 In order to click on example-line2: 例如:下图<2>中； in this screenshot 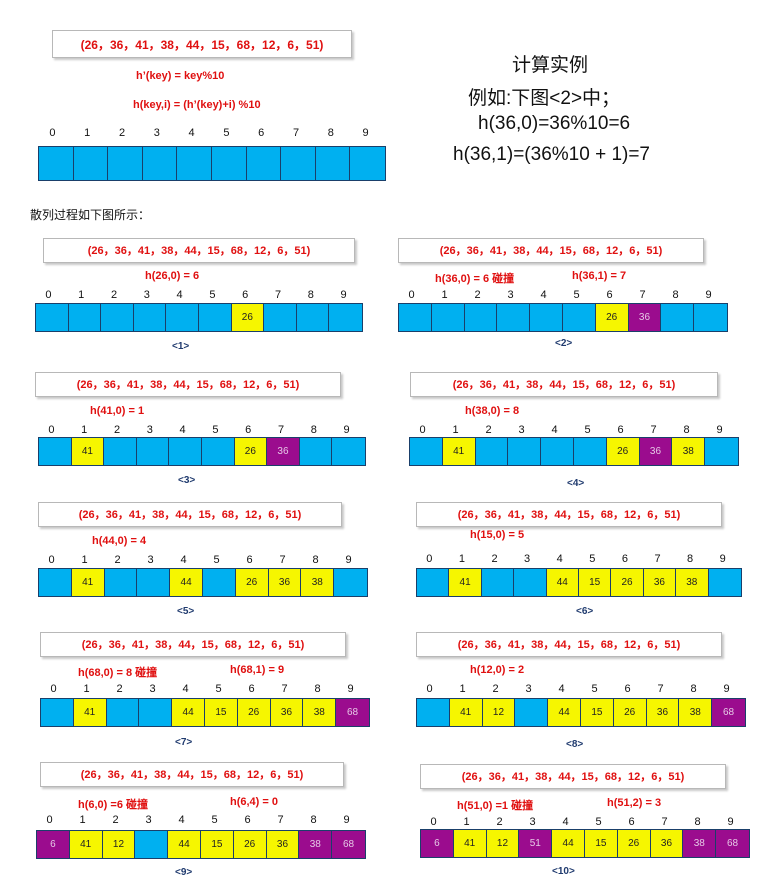, I will do `click(544, 98)`.